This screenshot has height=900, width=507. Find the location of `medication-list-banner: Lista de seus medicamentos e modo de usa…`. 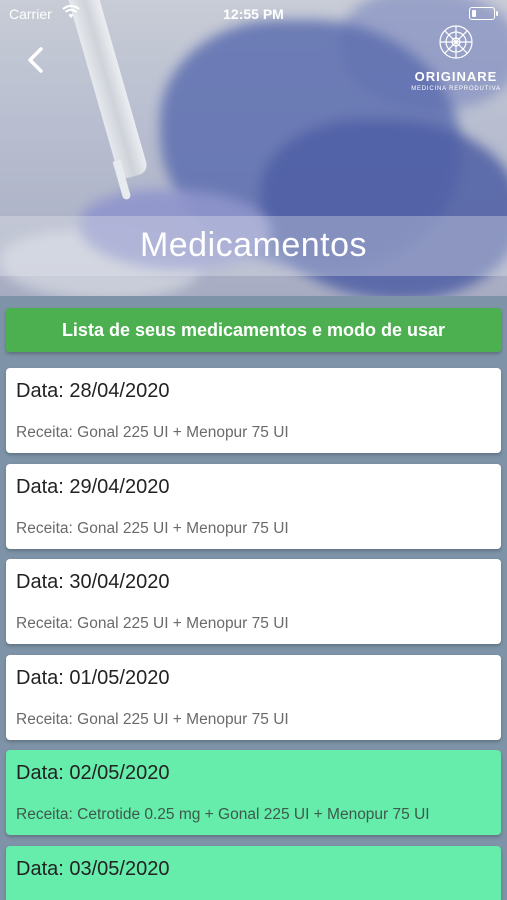

medication-list-banner: Lista de seus medicamentos e modo de usa… is located at coordinates (253, 330).